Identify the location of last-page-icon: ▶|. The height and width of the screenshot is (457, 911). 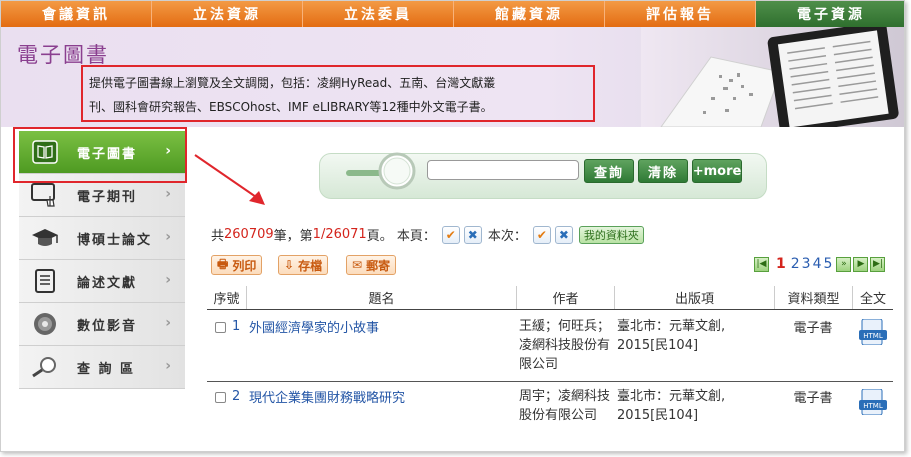
(878, 264).